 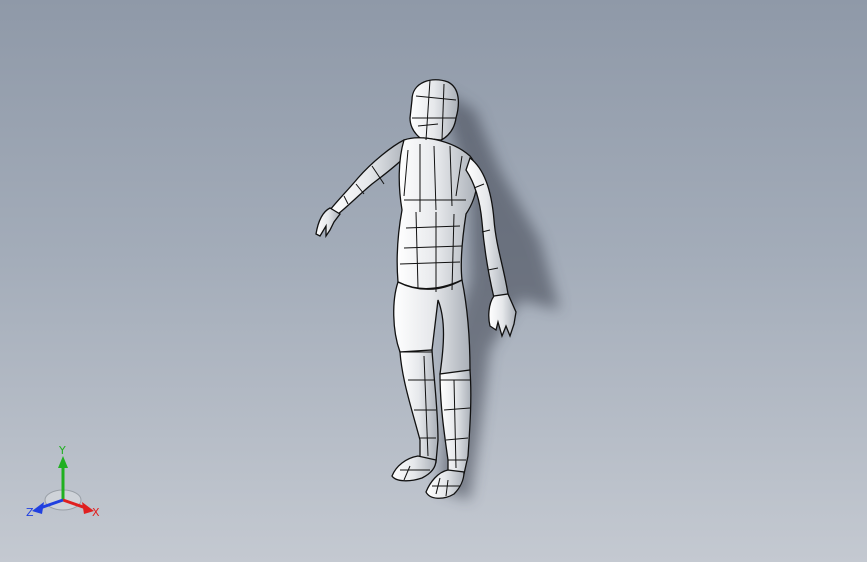 I want to click on left-foot, so click(x=414, y=468).